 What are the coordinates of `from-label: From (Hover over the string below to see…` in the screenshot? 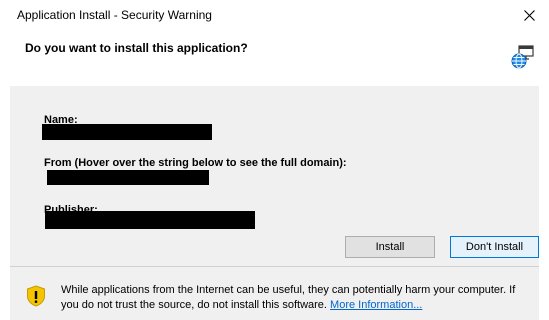 It's located at (195, 163).